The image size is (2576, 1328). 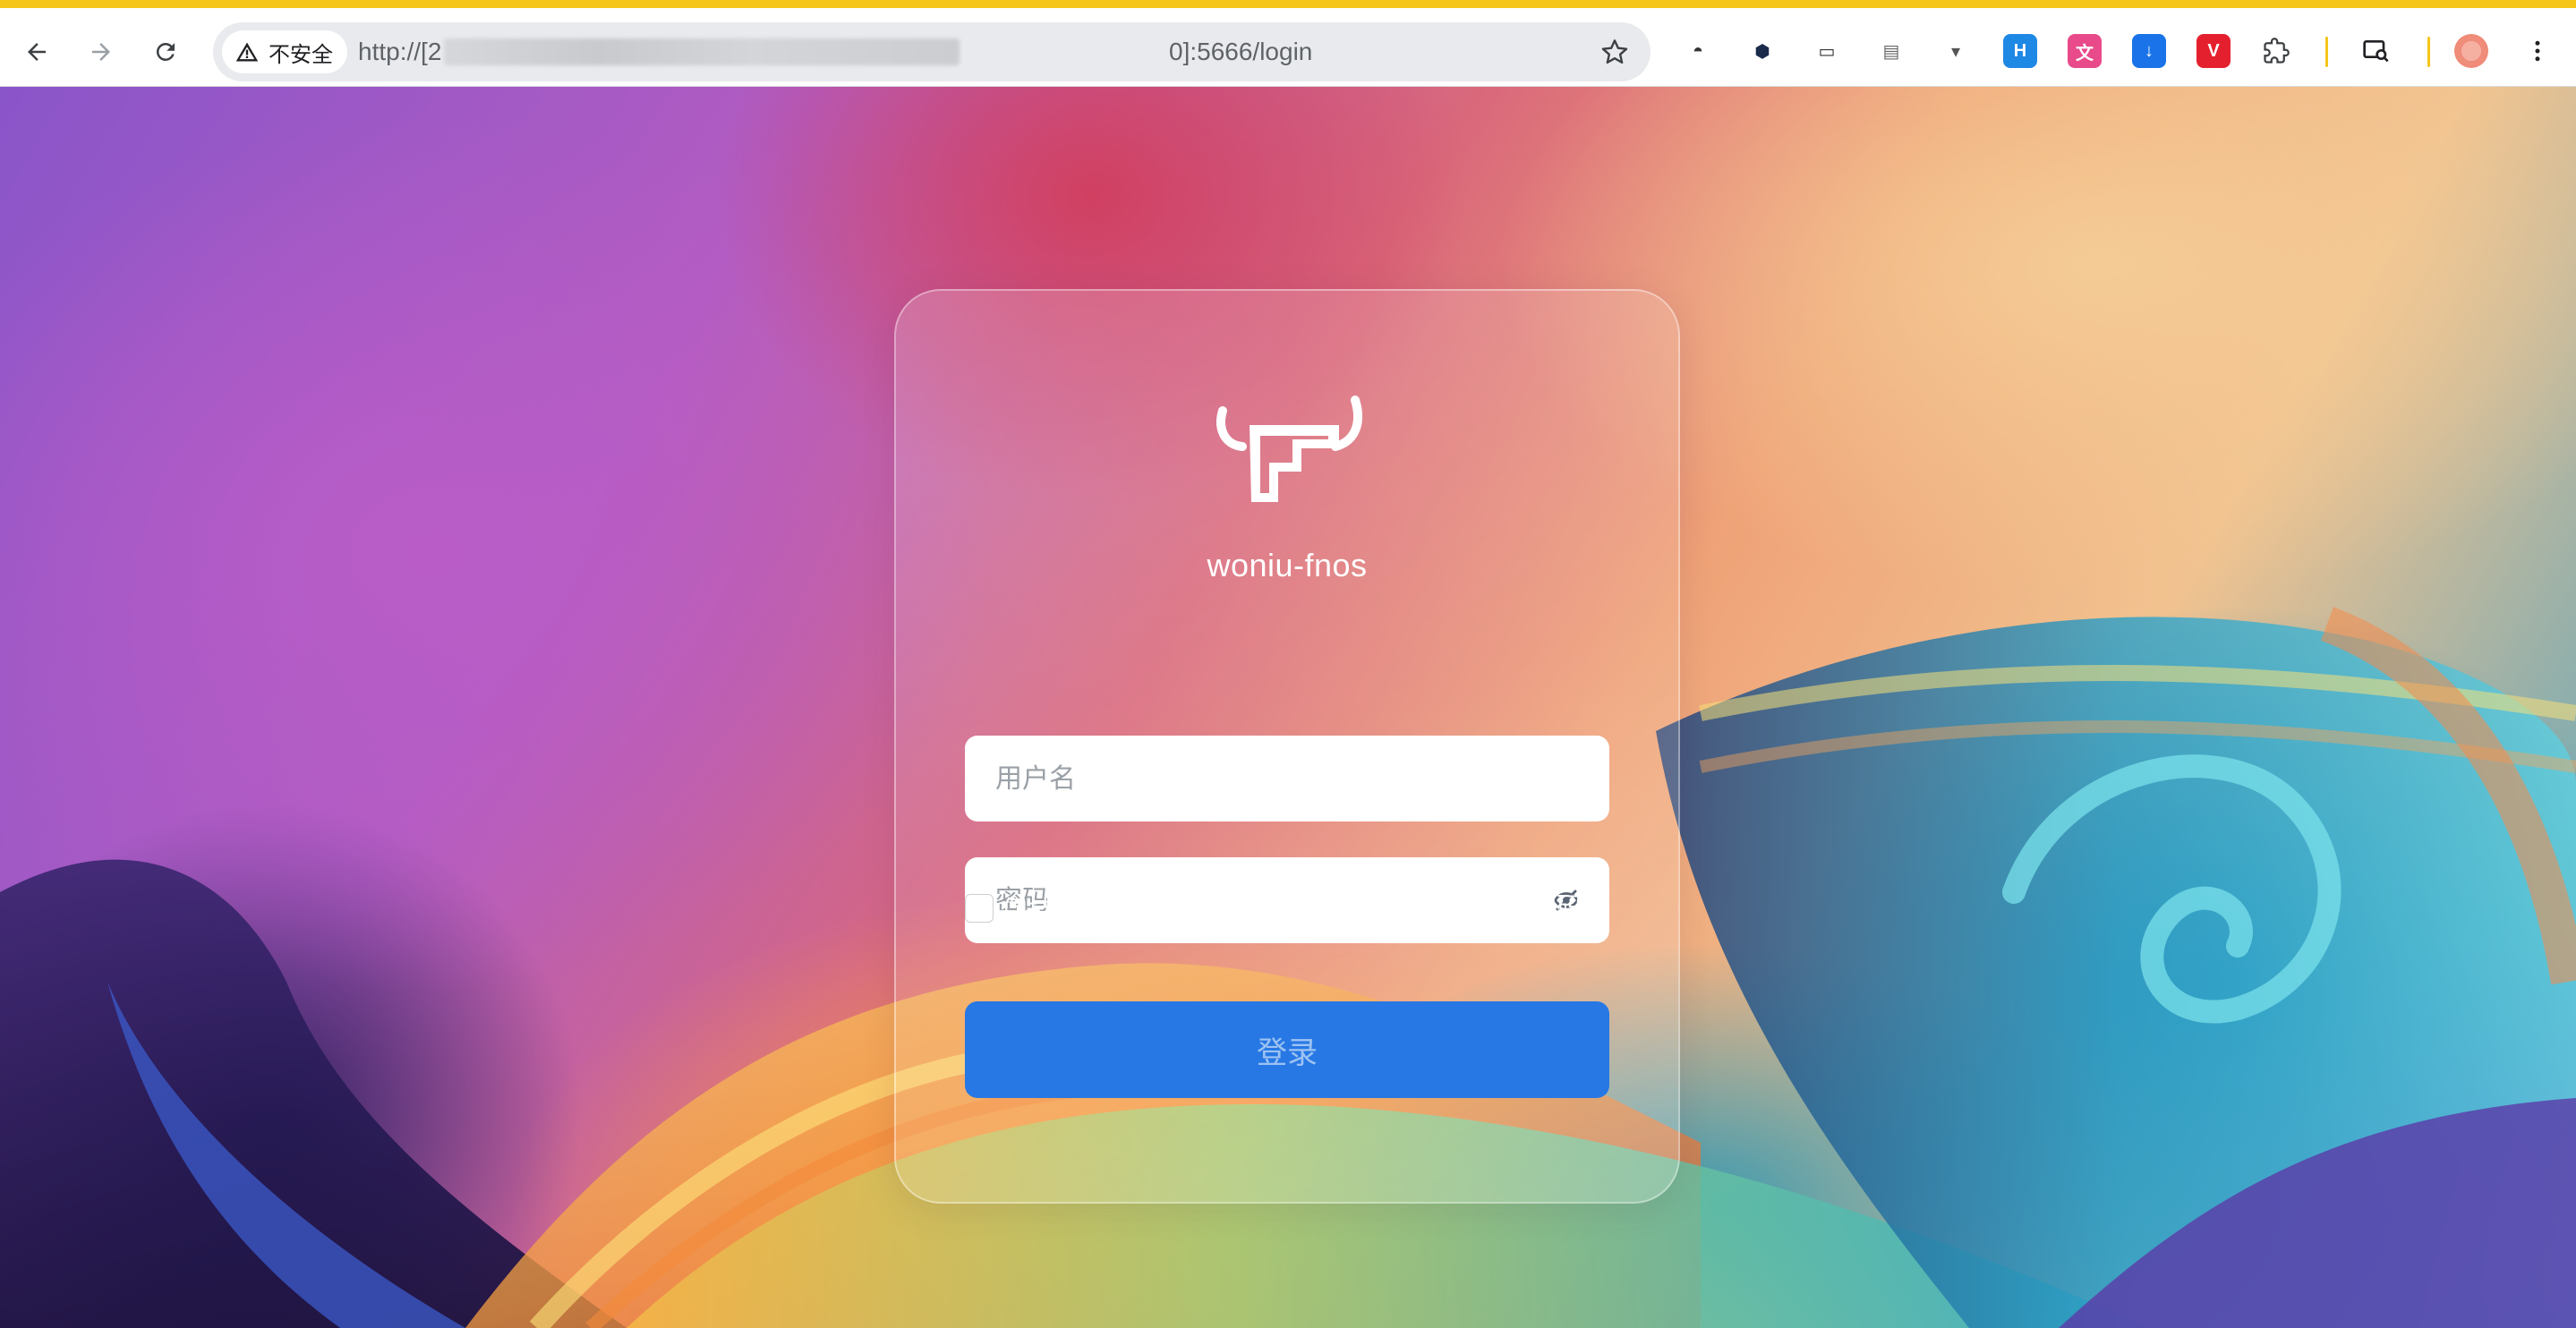 I want to click on warning-icon, so click(x=247, y=52).